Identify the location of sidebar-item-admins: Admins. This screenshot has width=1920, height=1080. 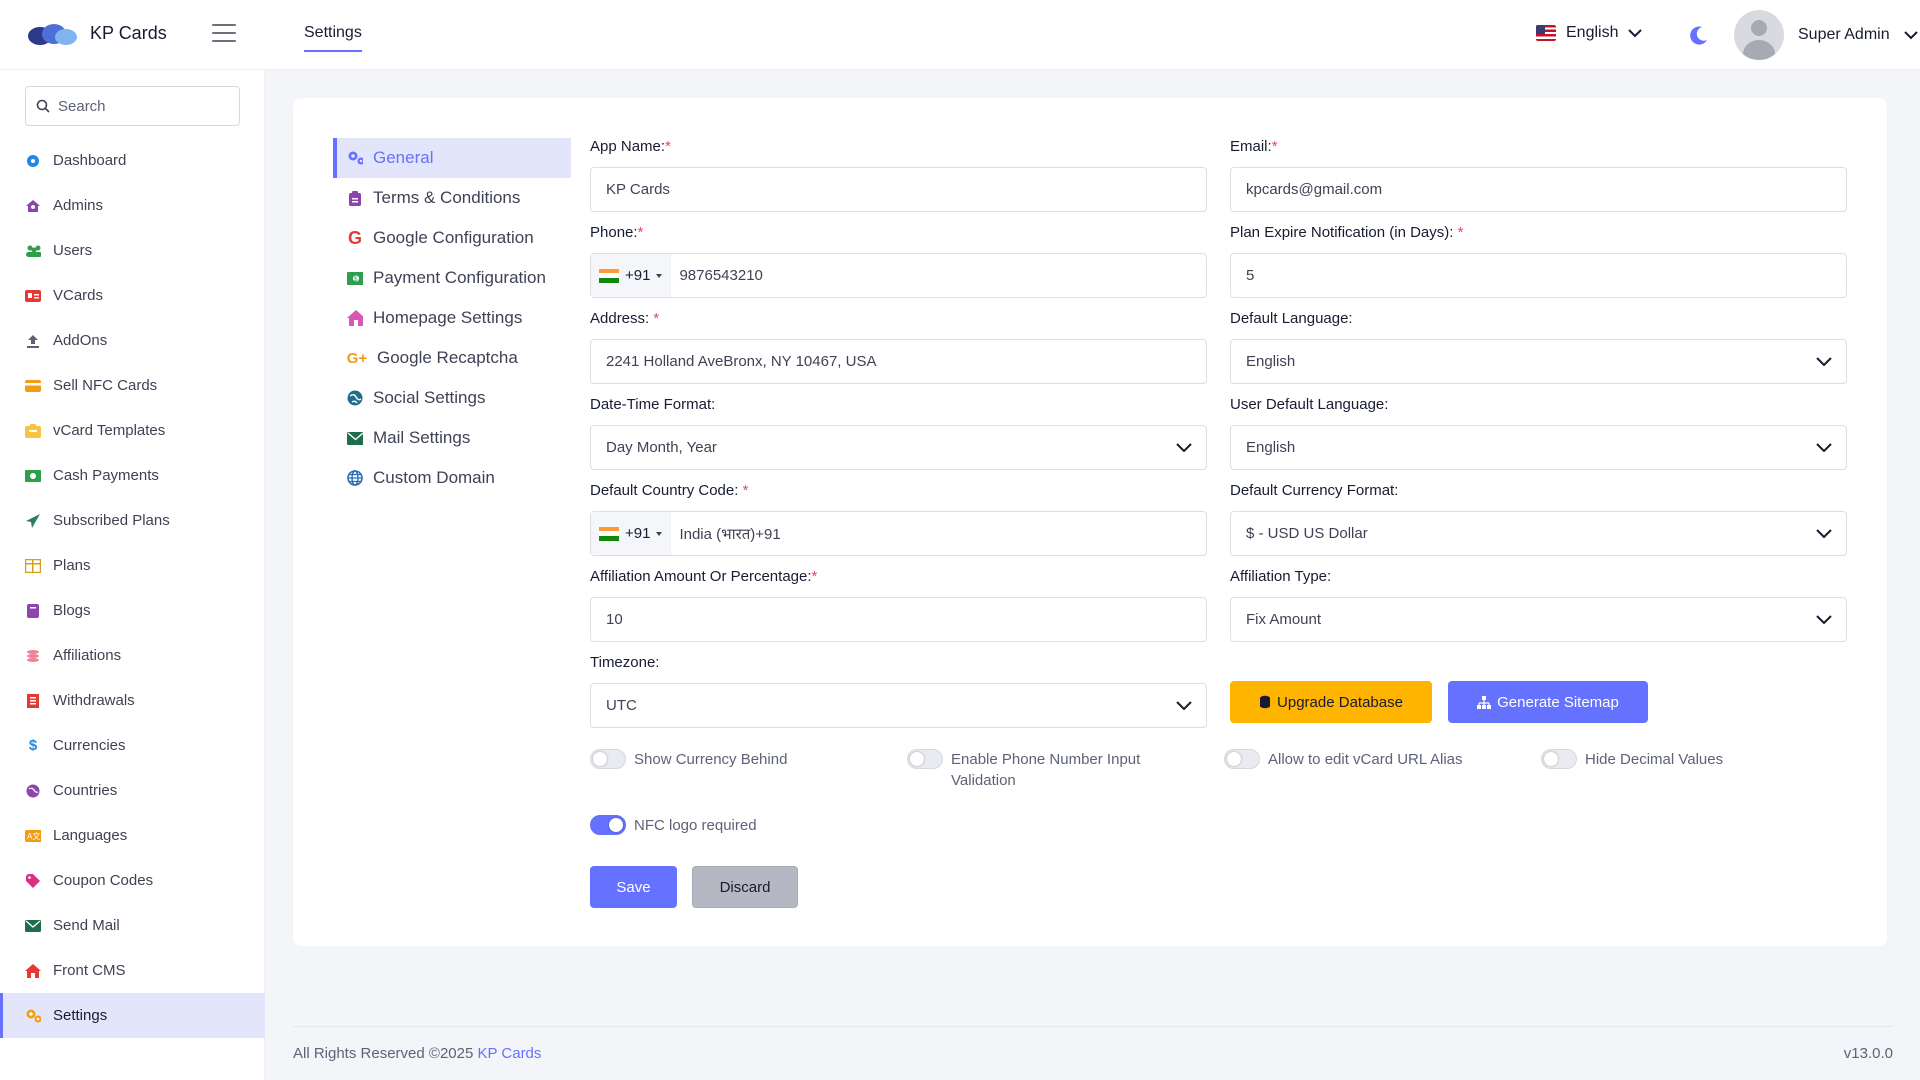
(132, 205).